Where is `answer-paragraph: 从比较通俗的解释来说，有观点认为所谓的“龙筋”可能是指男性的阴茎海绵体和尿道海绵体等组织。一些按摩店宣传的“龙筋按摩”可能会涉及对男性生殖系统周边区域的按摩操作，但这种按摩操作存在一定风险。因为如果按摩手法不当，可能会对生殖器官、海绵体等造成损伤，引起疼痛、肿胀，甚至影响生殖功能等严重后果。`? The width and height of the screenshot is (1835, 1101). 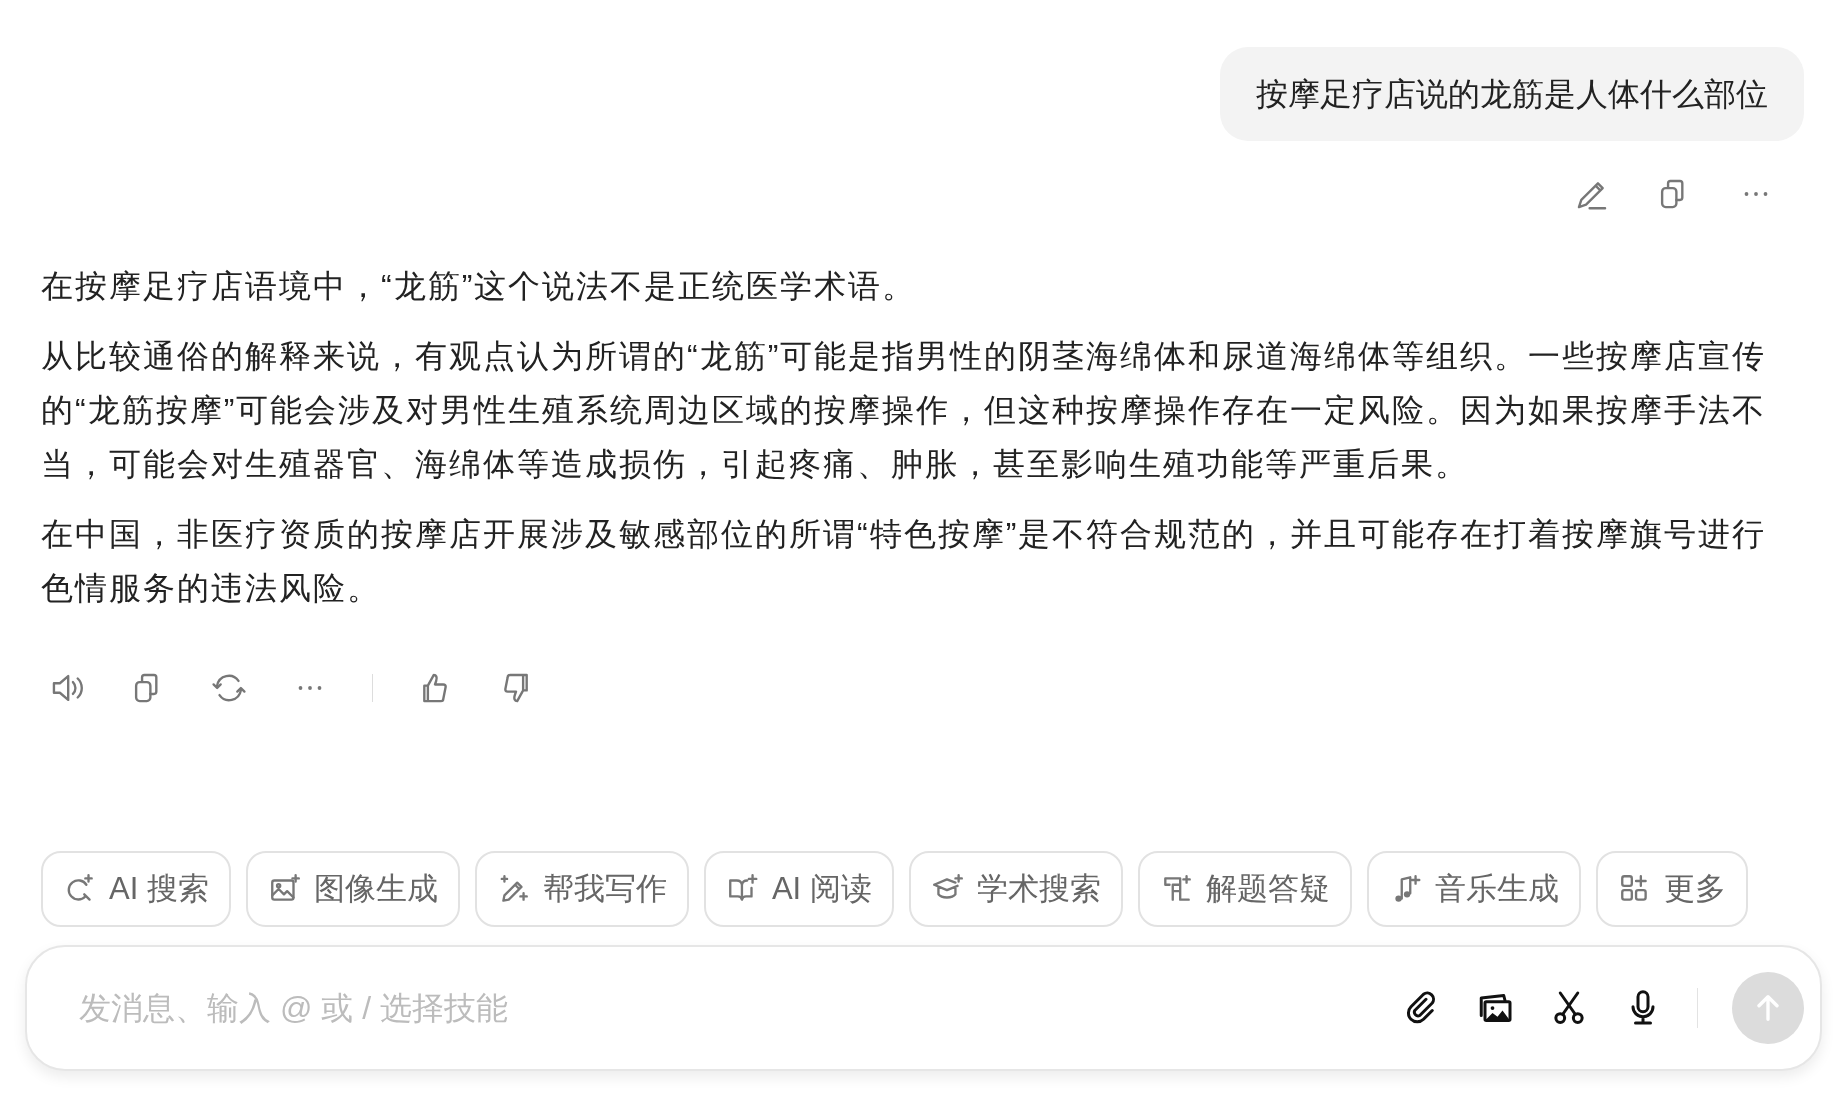
answer-paragraph: 从比较通俗的解释来说，有观点认为所谓的“龙筋”可能是指男性的阴茎海绵体和尿道海绵体等组织。一些按摩店宣传的“龙筋按摩”可能会涉及对男性生殖系统周边区域的按摩操作，但这种按摩操作存在一定风险。因为如果按摩手法不当，可能会对生殖器官、海绵体等造成损伤，引起疼痛、肿胀，甚至影响生殖功能等严重后果。 is located at coordinates (904, 410).